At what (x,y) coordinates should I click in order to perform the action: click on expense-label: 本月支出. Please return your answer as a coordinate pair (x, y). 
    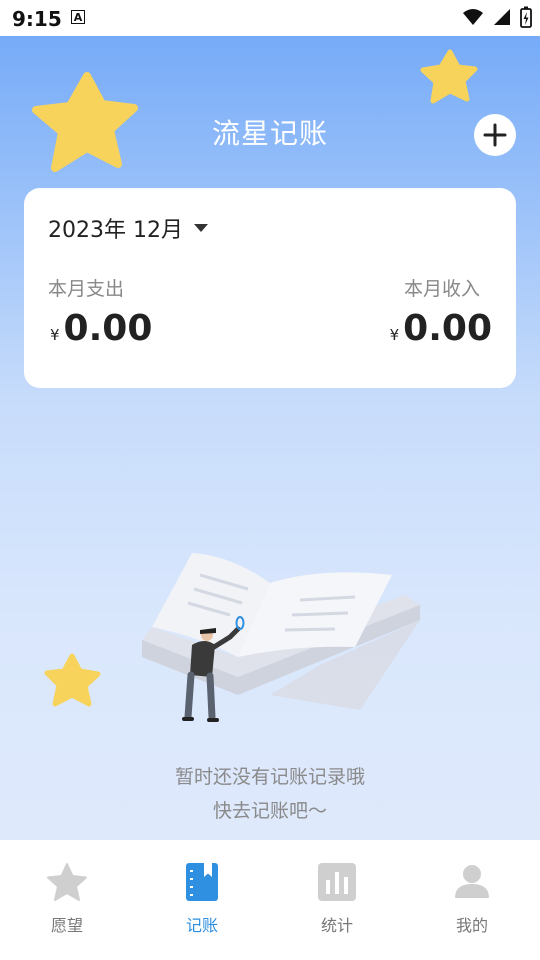
    Looking at the image, I should click on (86, 289).